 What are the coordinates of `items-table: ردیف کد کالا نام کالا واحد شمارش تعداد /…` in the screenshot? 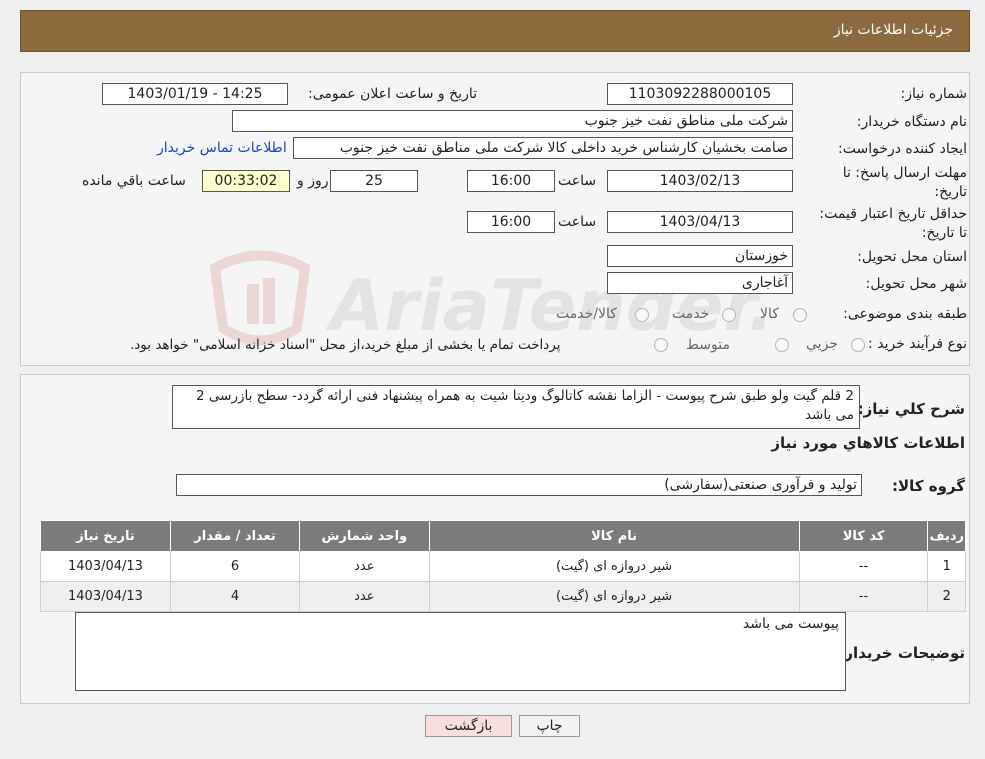 It's located at (503, 566).